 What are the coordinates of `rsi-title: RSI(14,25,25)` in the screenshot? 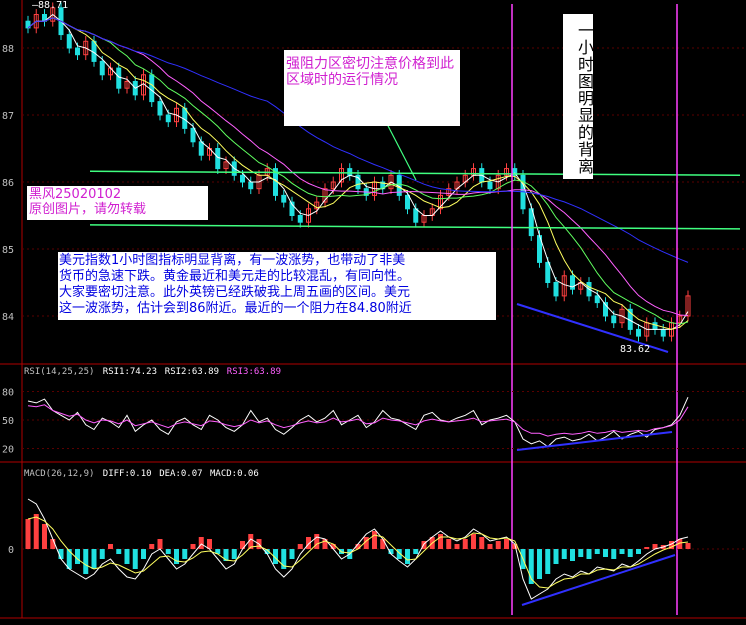 It's located at (59, 372).